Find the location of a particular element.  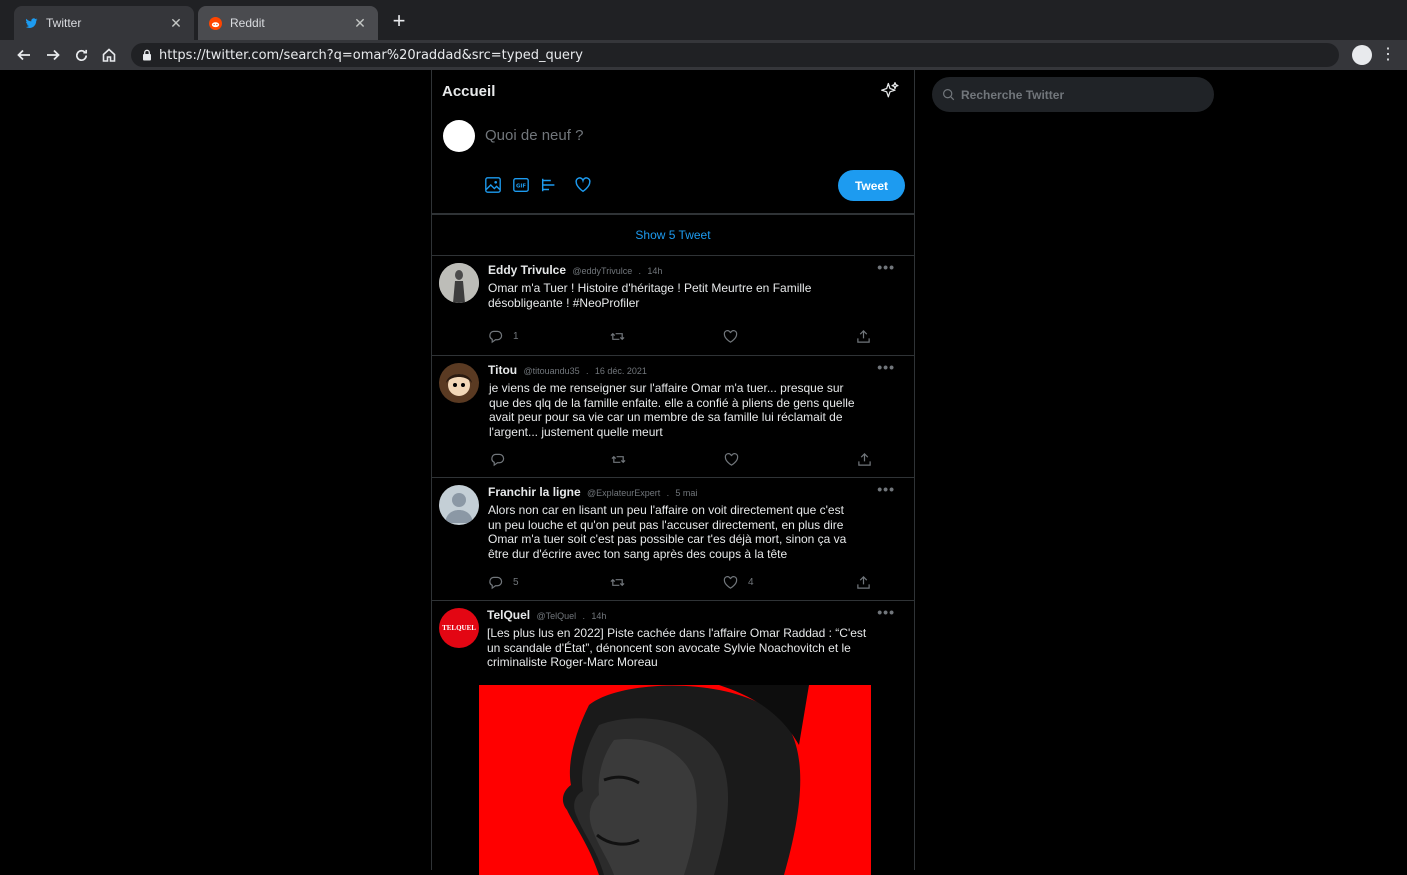

author-handle: @ExplateurExpert is located at coordinates (623, 493).